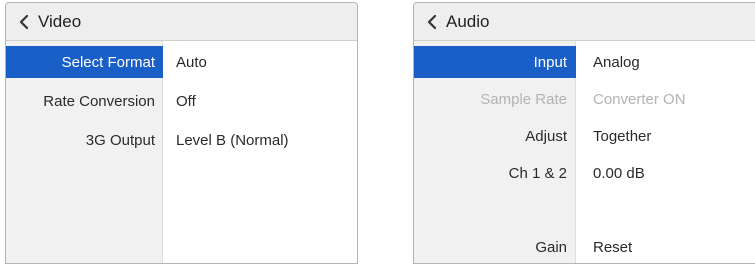 This screenshot has width=755, height=264. I want to click on setting-value: Analog, so click(616, 62).